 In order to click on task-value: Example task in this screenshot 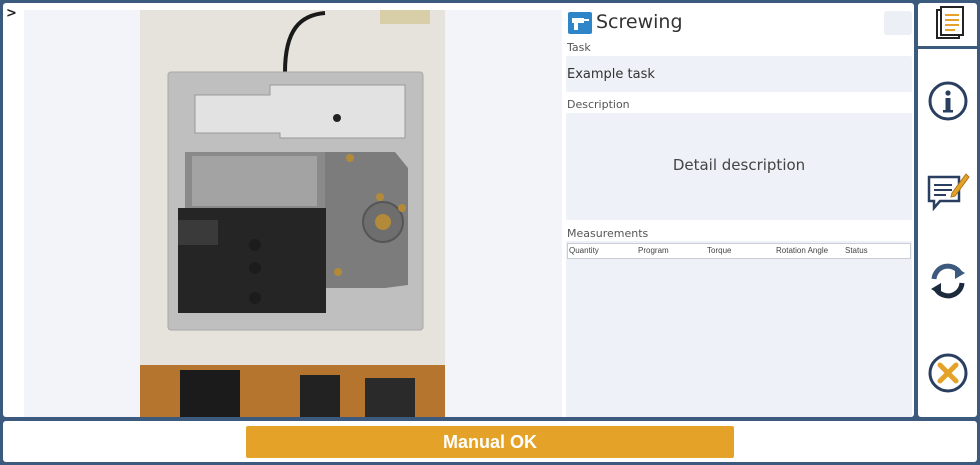, I will do `click(611, 74)`.